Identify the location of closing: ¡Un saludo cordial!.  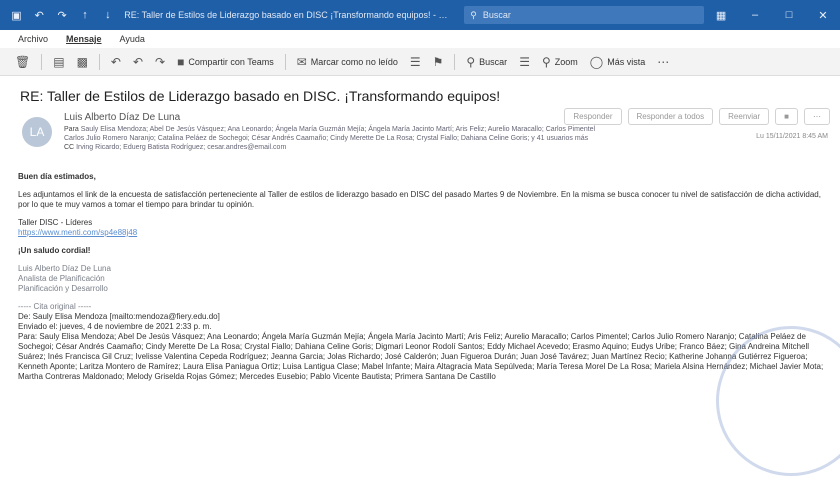
(54, 250).